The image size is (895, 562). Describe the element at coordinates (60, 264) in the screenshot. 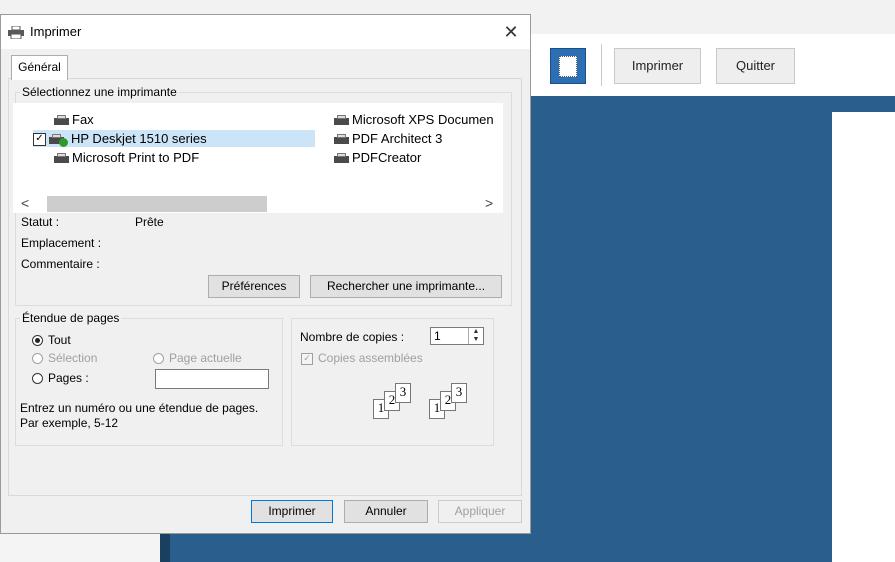

I see `comment-label: Commentaire :` at that location.